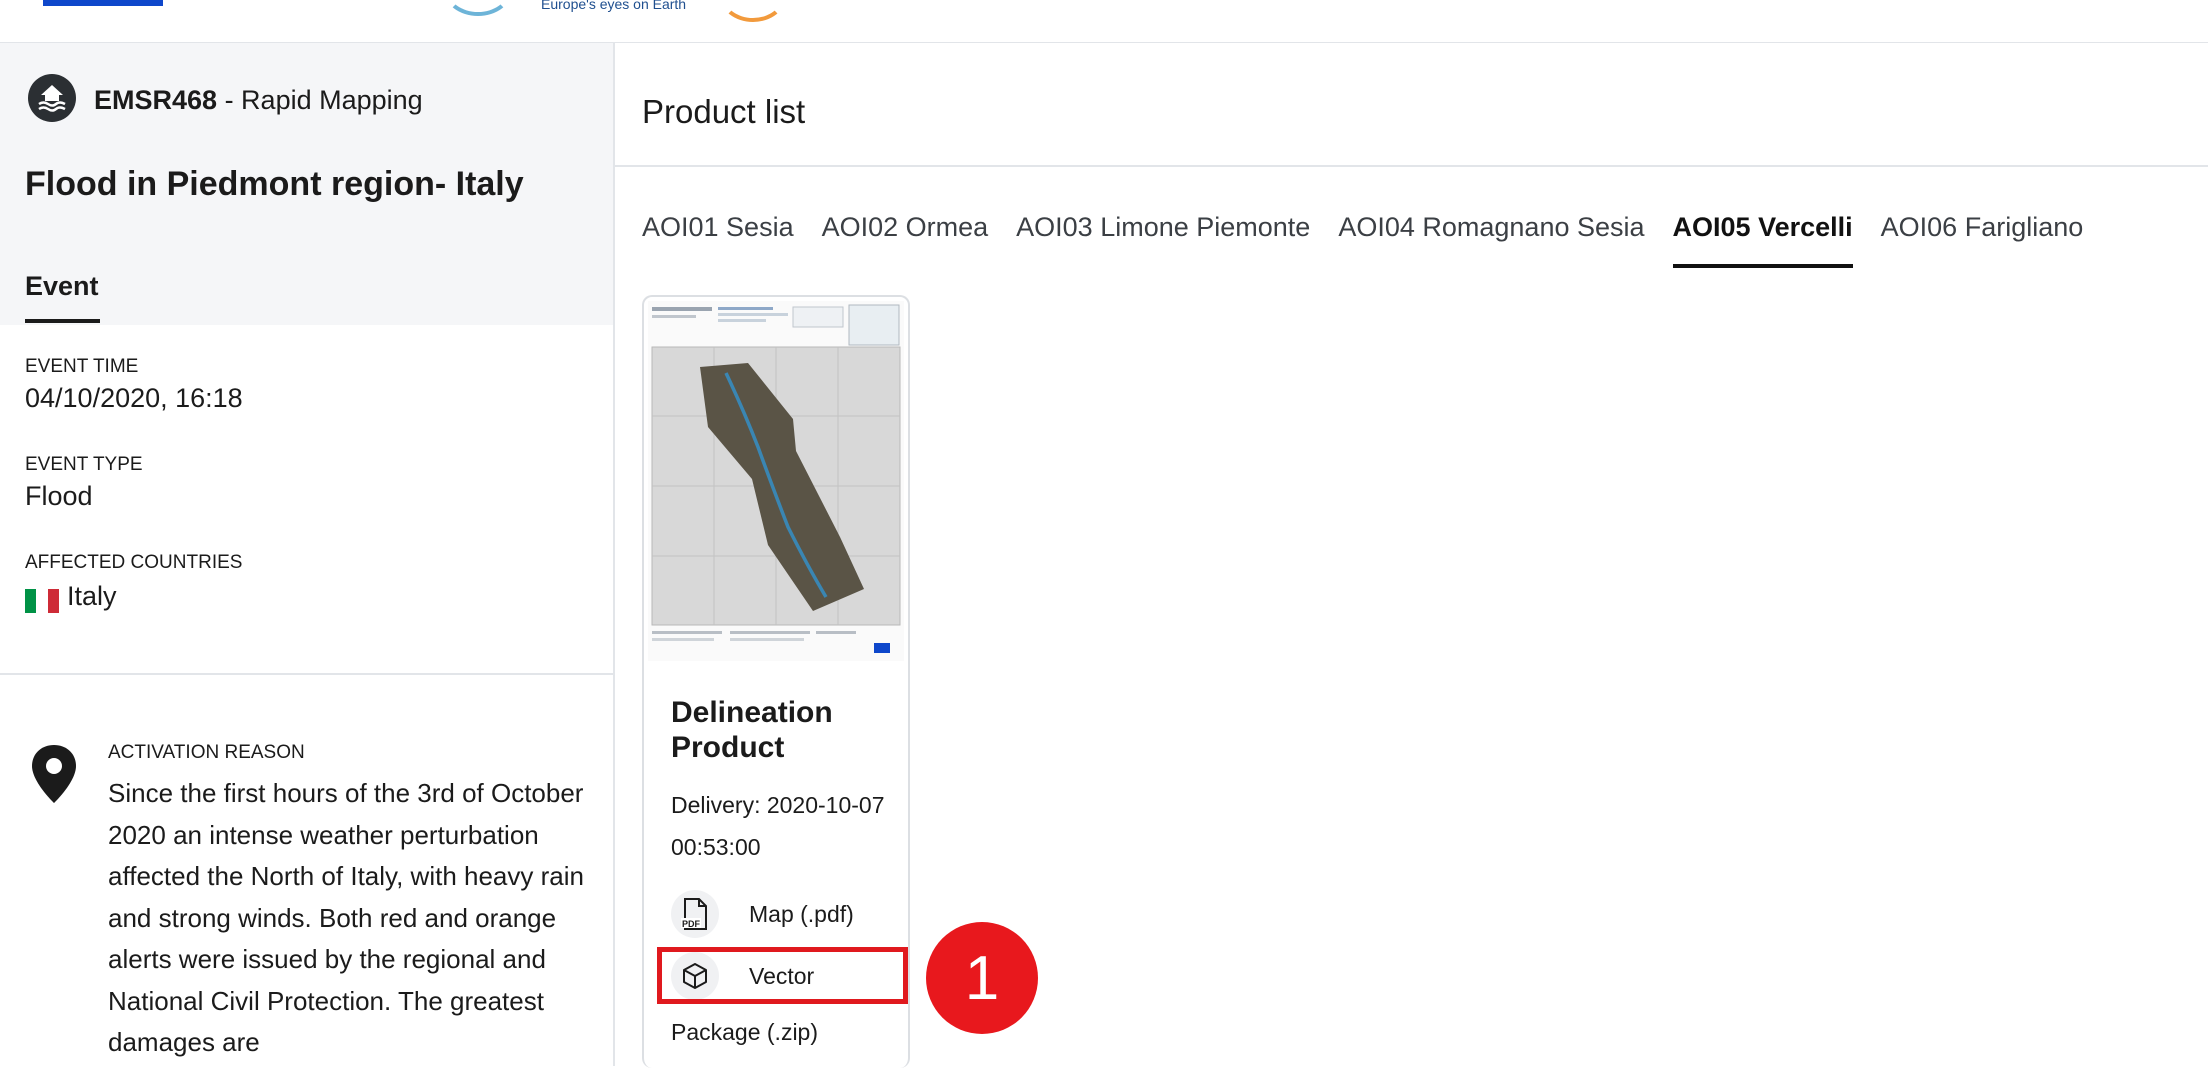 This screenshot has height=1068, width=2208. I want to click on flood-icon, so click(52, 98).